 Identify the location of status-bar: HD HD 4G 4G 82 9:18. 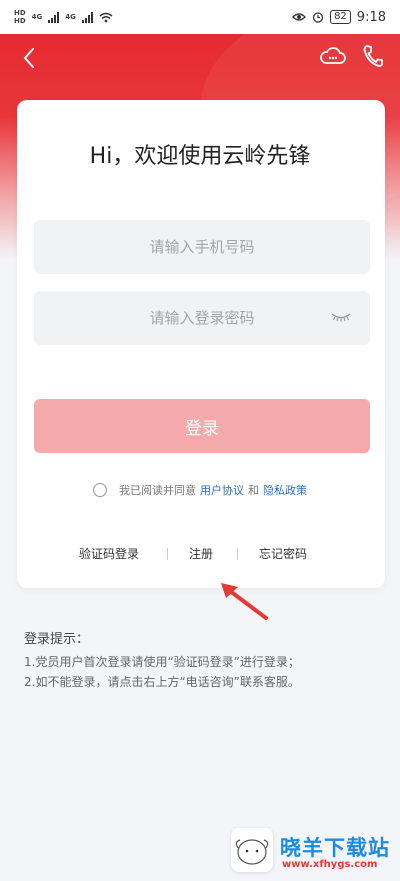
(200, 17).